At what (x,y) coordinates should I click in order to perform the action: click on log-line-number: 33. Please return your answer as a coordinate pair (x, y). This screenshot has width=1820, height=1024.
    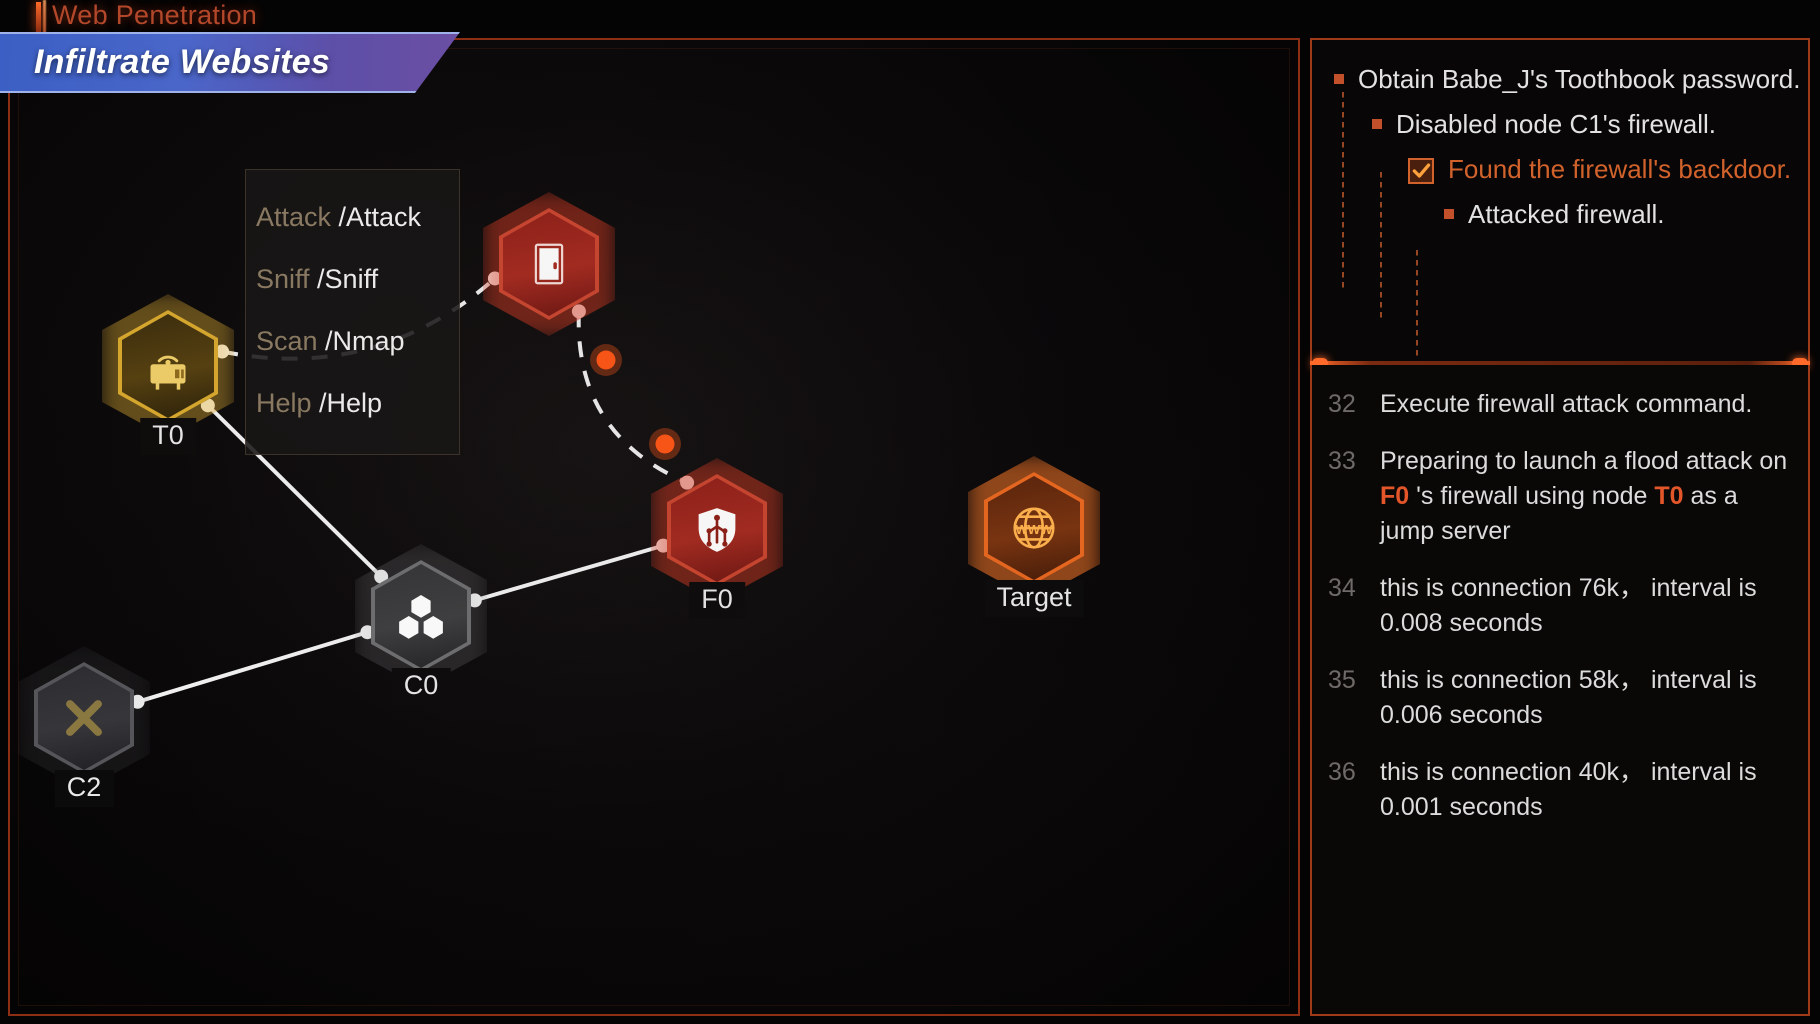
    Looking at the image, I should click on (1342, 461).